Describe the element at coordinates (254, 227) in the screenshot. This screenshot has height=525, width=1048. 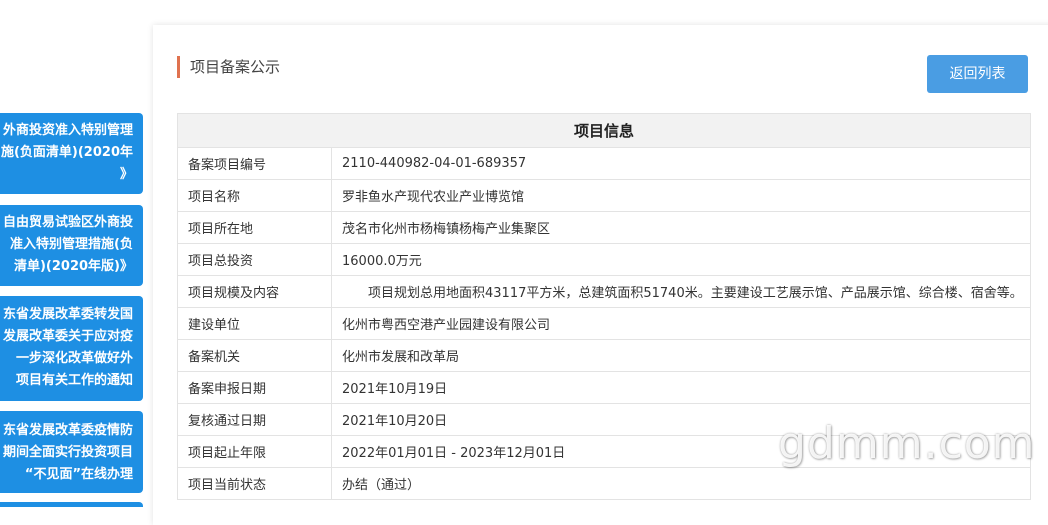
I see `row-label: 项目所在地` at that location.